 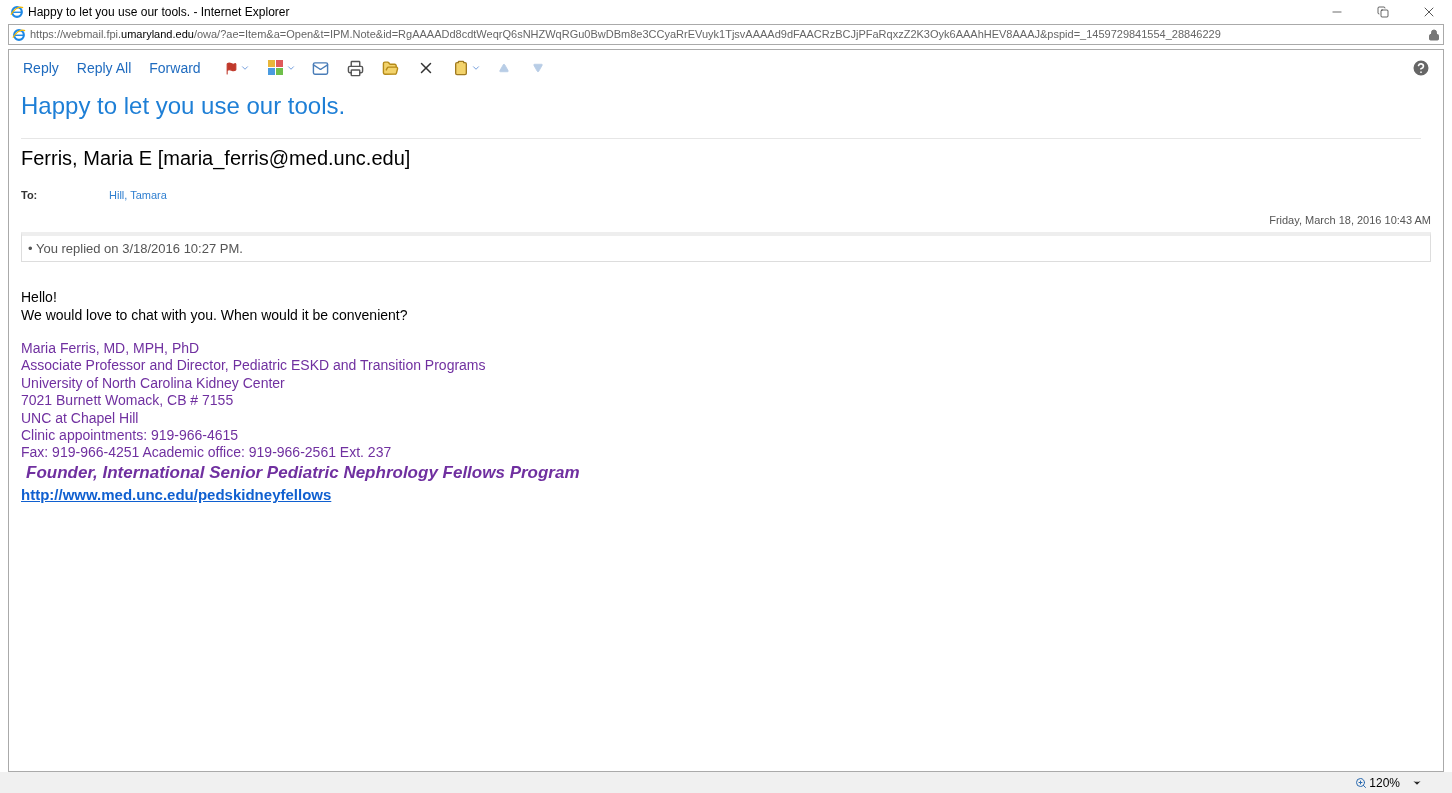 I want to click on recipient-link: Hill, Tamara, so click(x=138, y=195).